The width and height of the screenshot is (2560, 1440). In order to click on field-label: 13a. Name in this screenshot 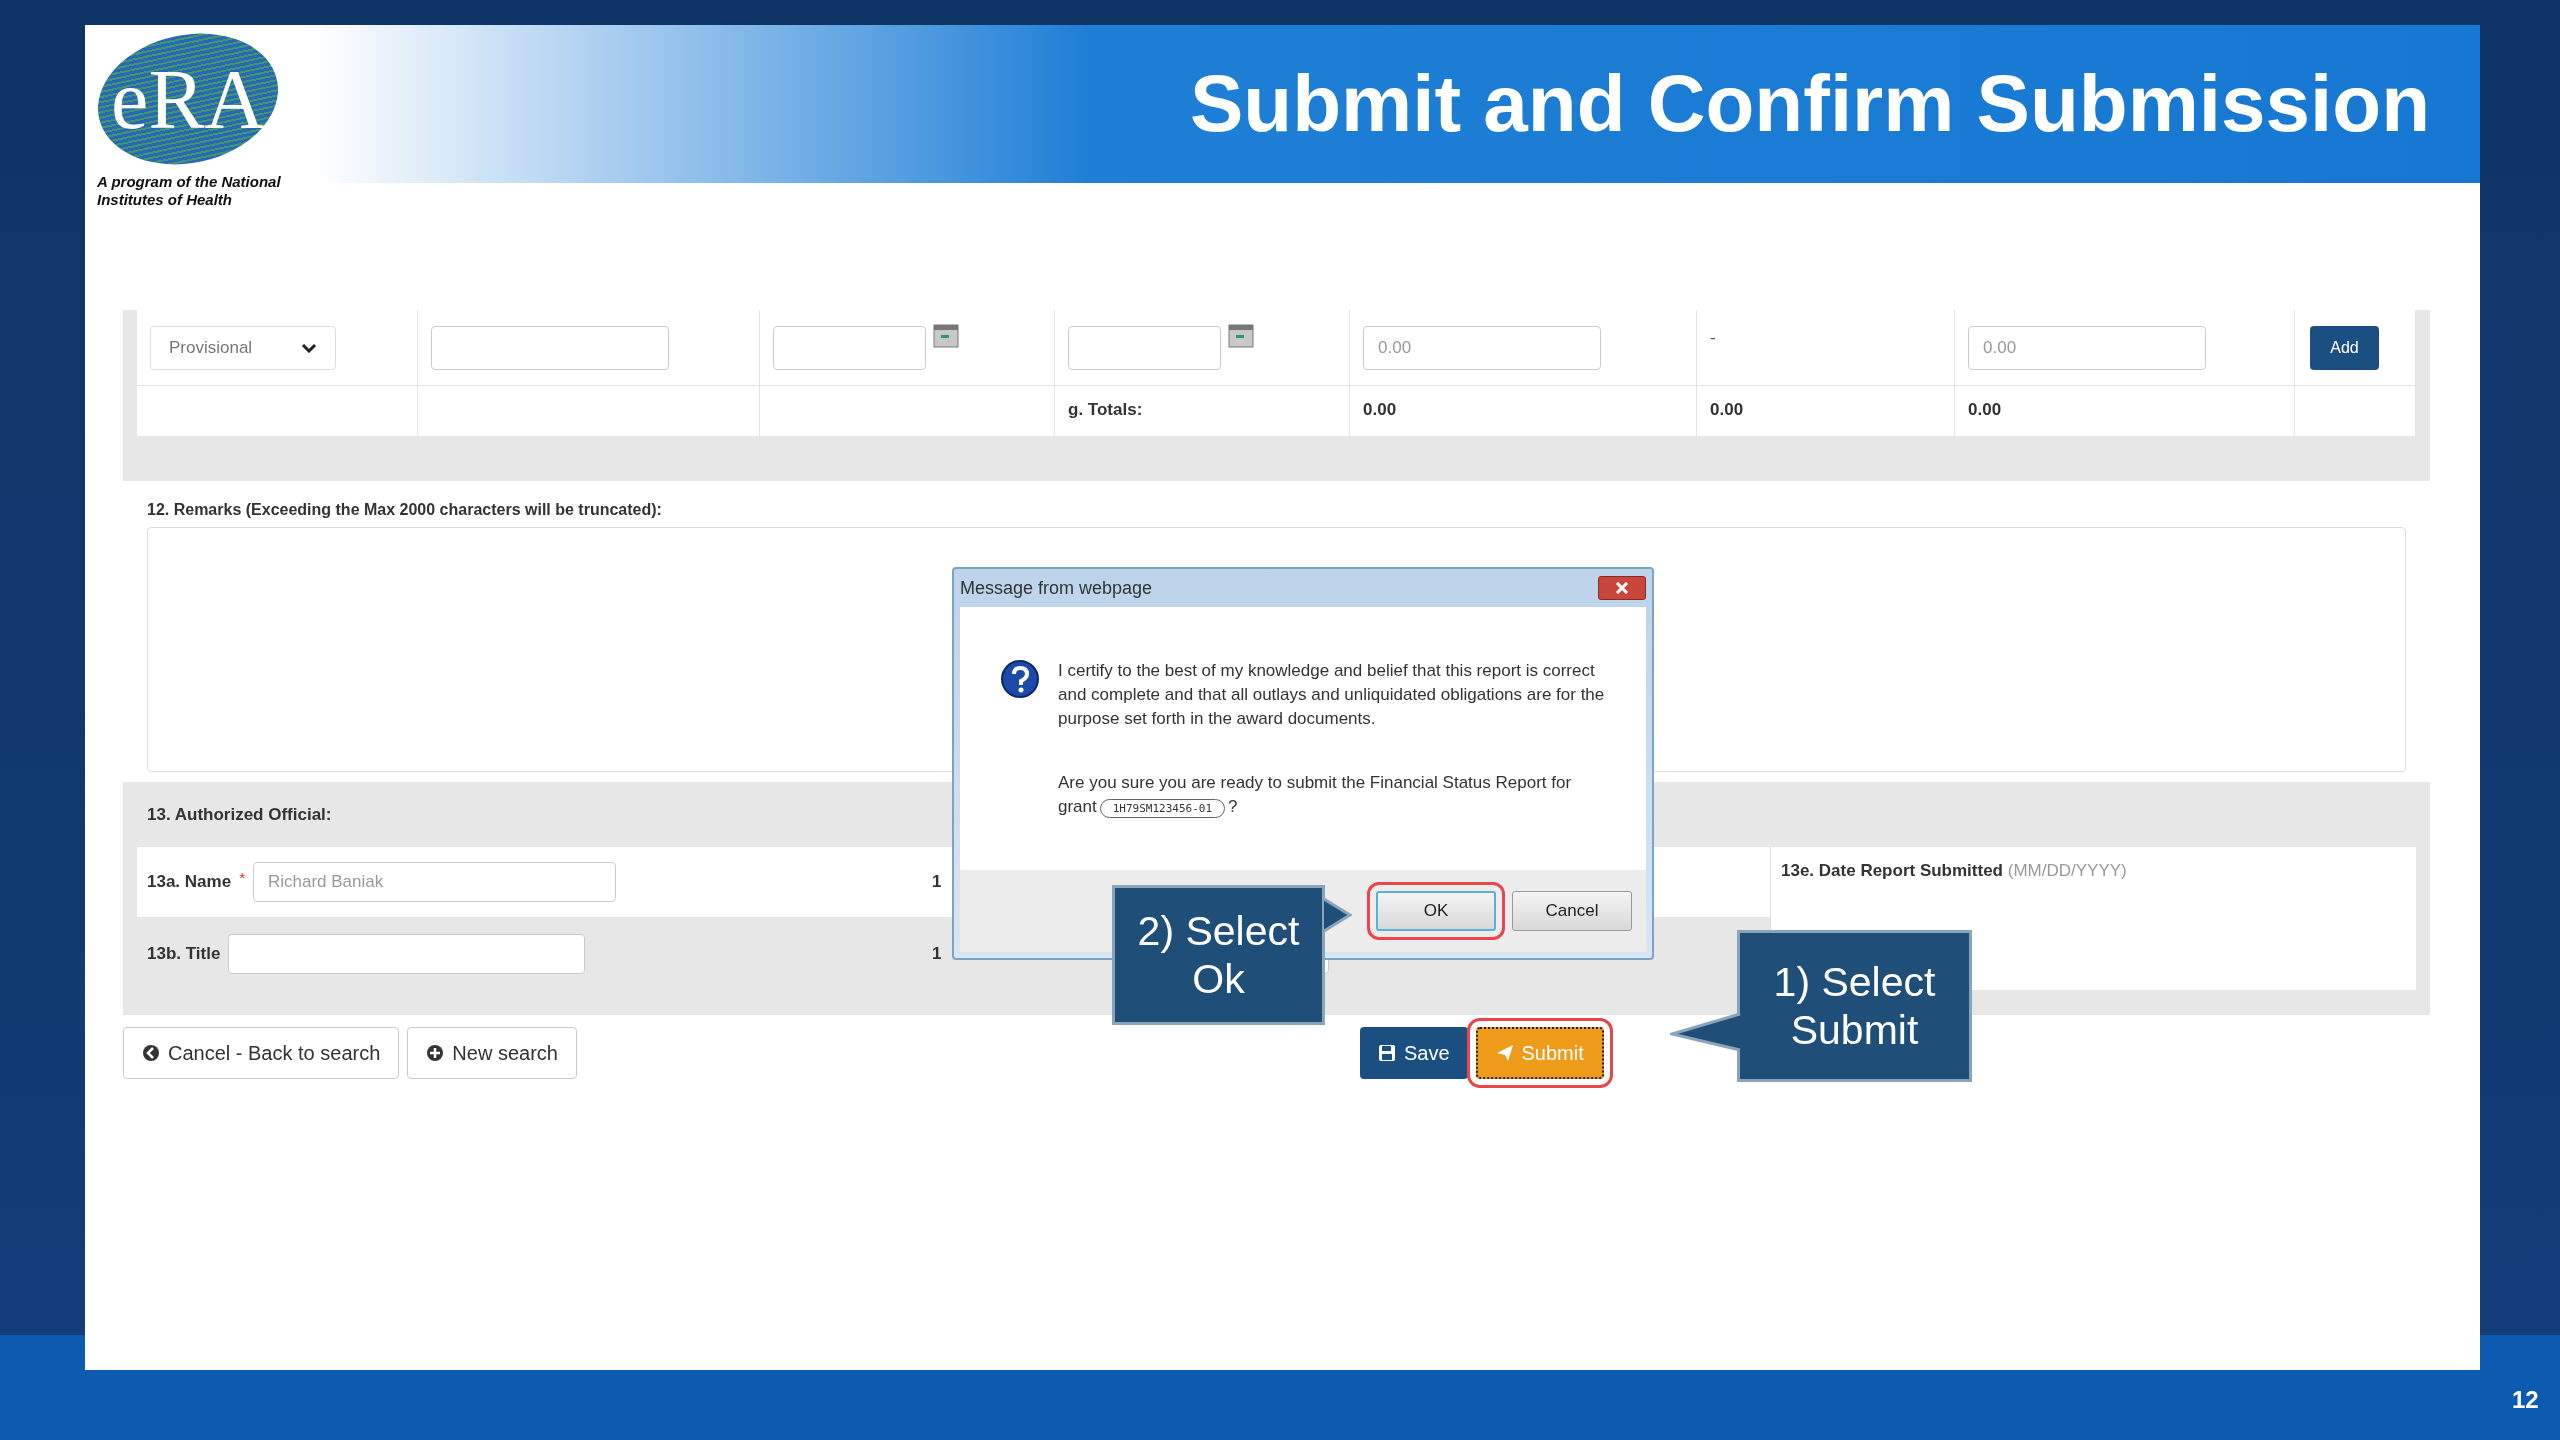, I will do `click(189, 882)`.